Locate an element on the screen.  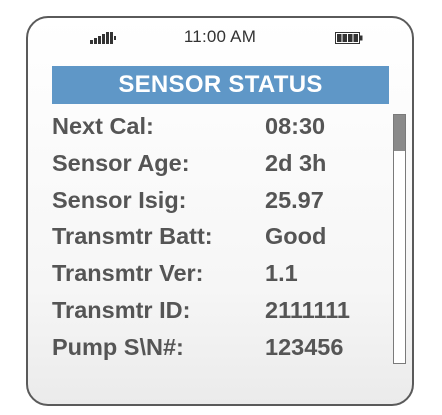
status-row-value: 123456 is located at coordinates (304, 346).